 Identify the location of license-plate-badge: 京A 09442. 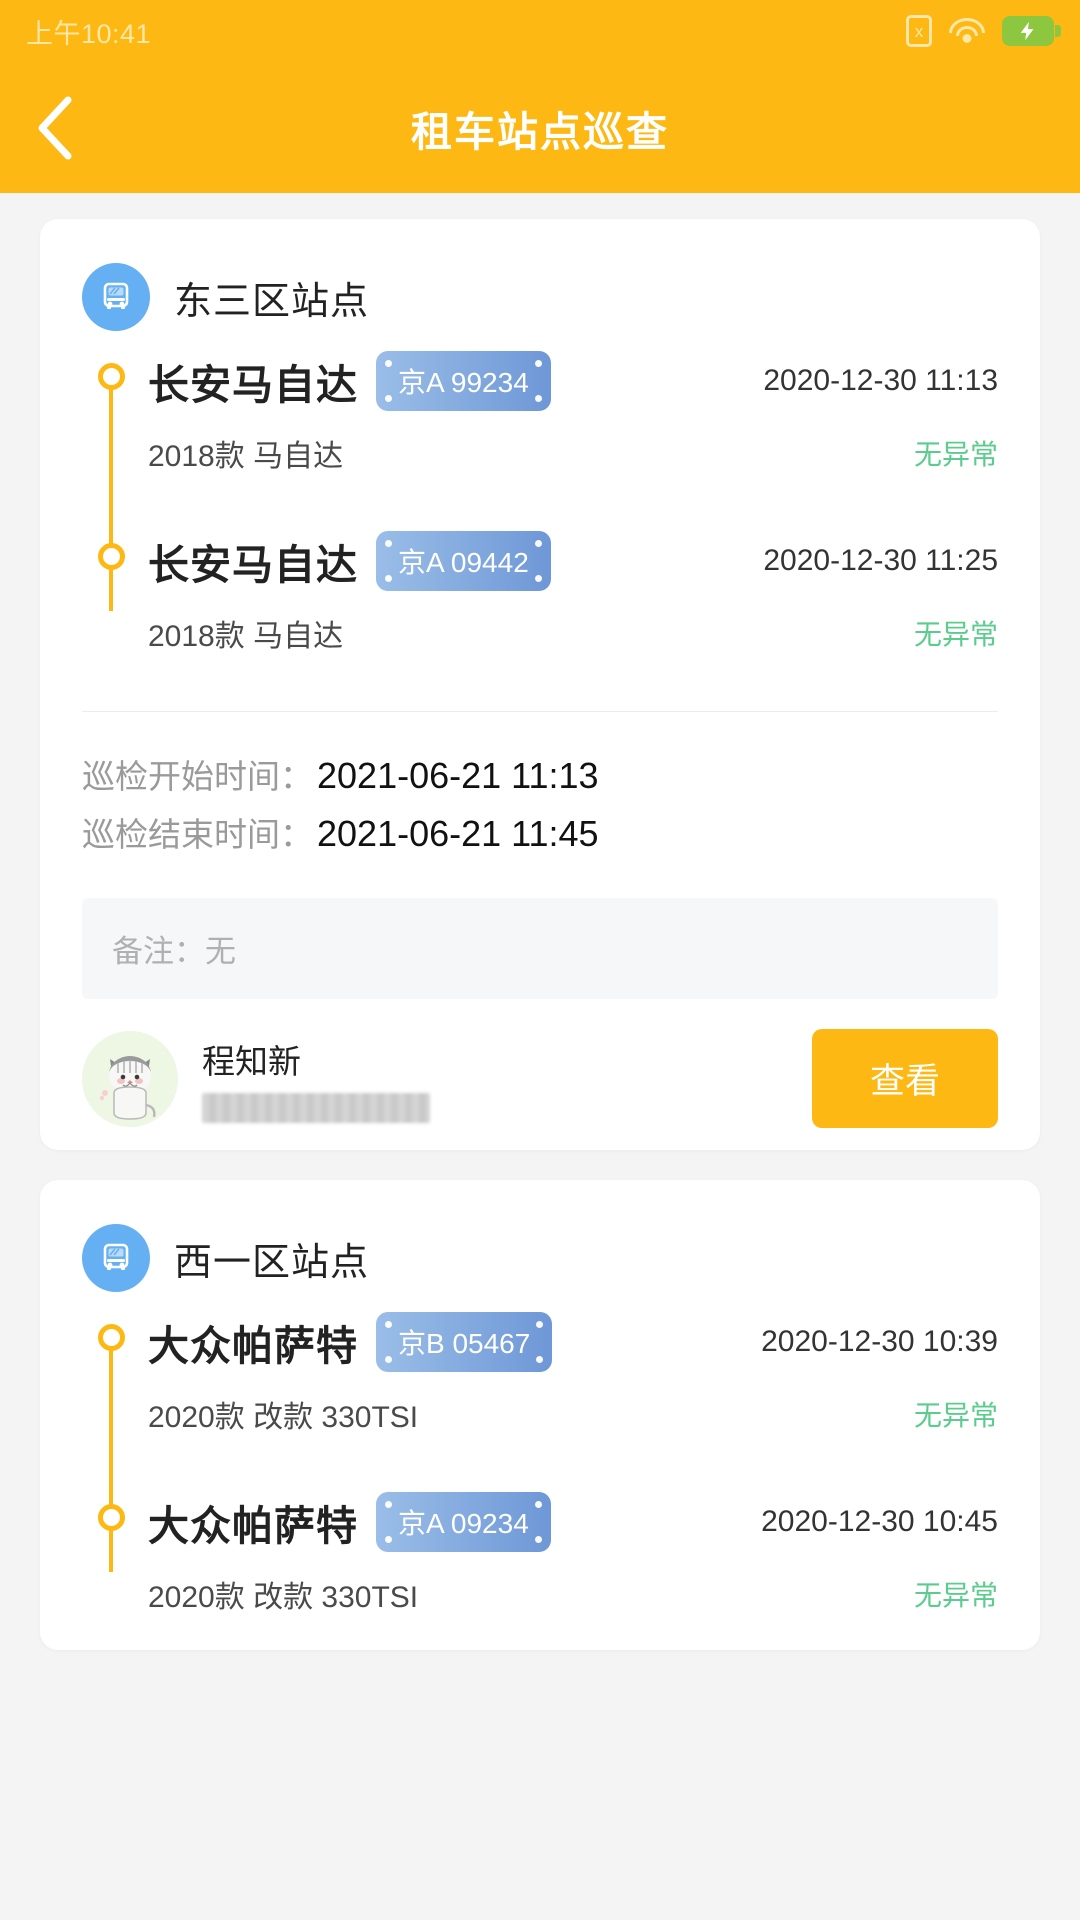
(463, 561).